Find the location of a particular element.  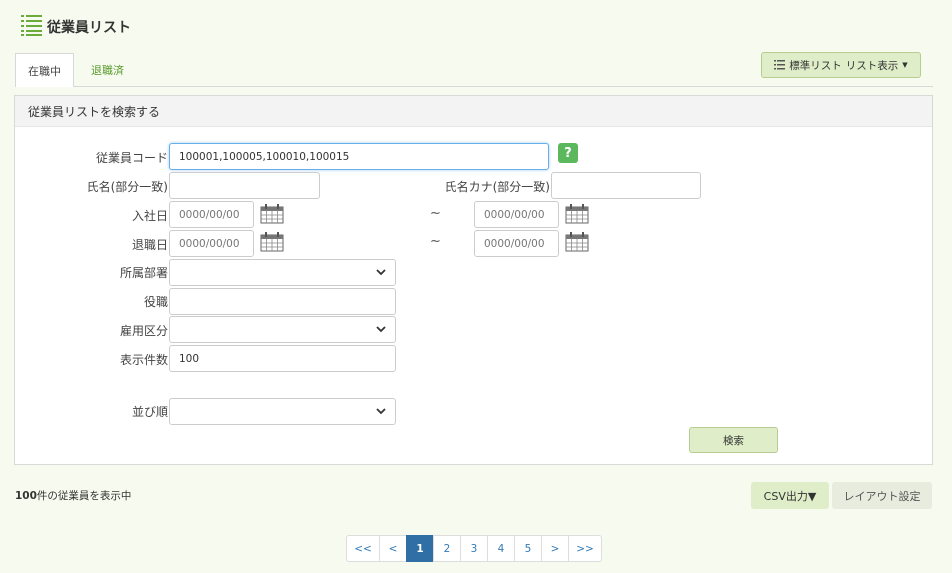

standard-list-display-button: 標準リスト リスト表示 ▼ is located at coordinates (841, 65).